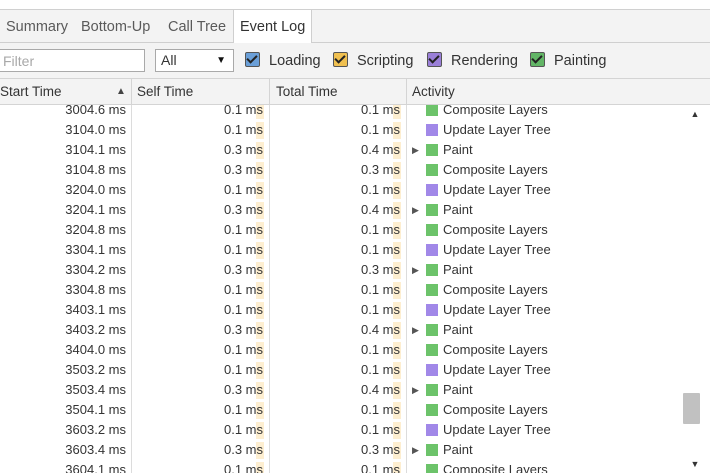  What do you see at coordinates (115, 26) in the screenshot?
I see `tab-bottom-up: Bottom-Up` at bounding box center [115, 26].